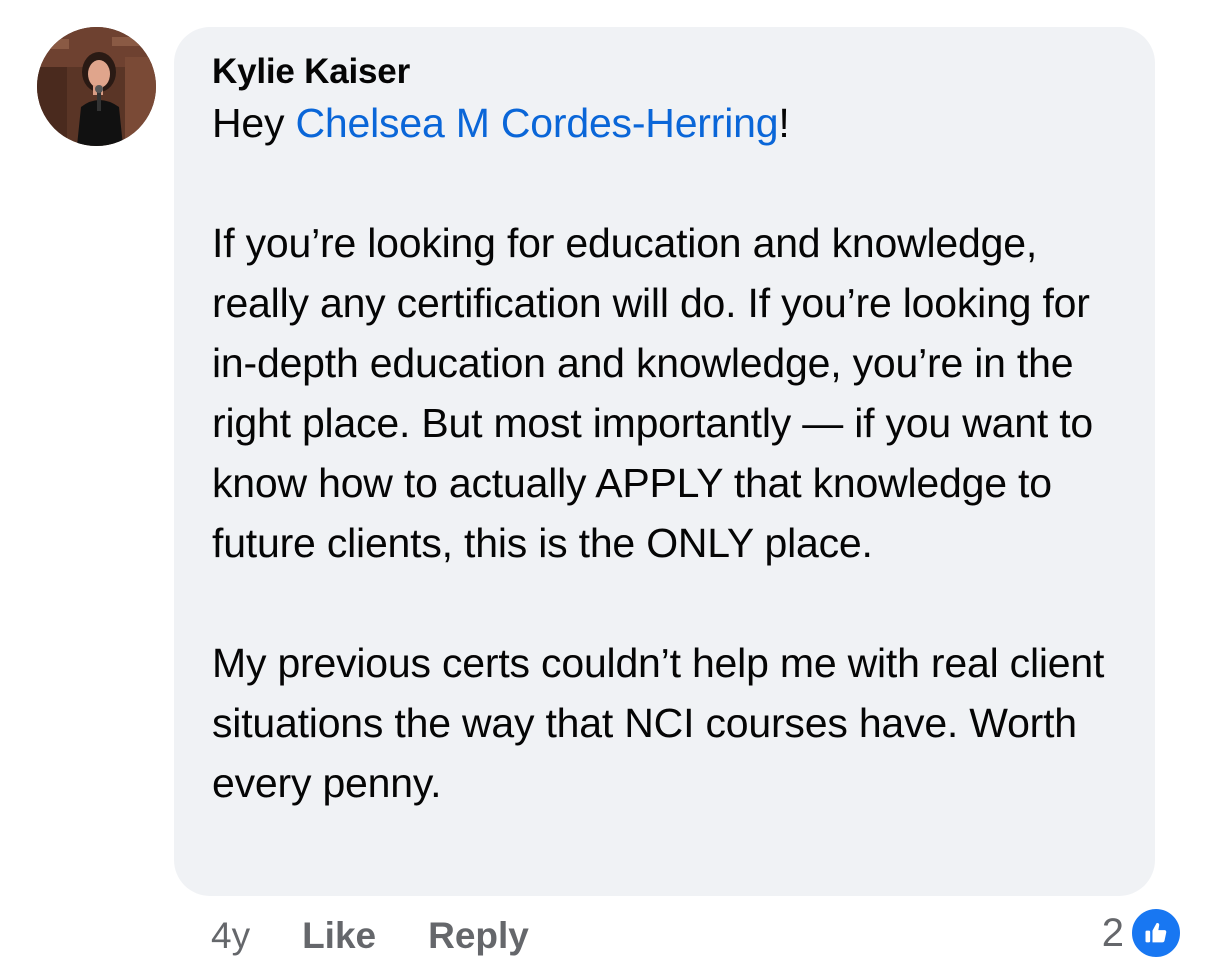  I want to click on comment-author-name: Kylie Kaiser, so click(311, 72).